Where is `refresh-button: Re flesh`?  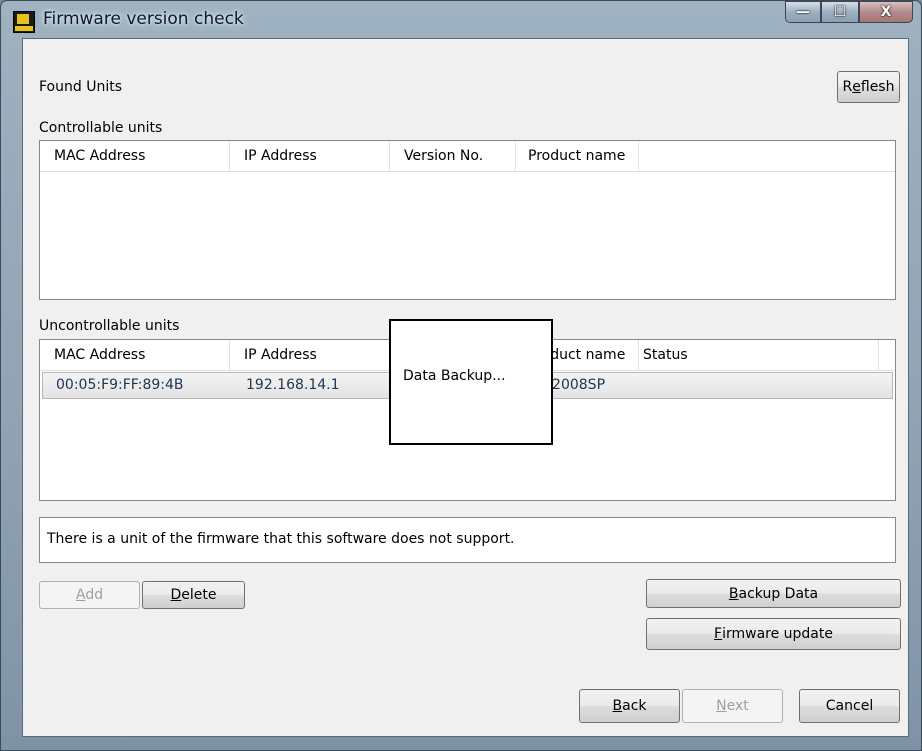 refresh-button: Re flesh is located at coordinates (868, 87).